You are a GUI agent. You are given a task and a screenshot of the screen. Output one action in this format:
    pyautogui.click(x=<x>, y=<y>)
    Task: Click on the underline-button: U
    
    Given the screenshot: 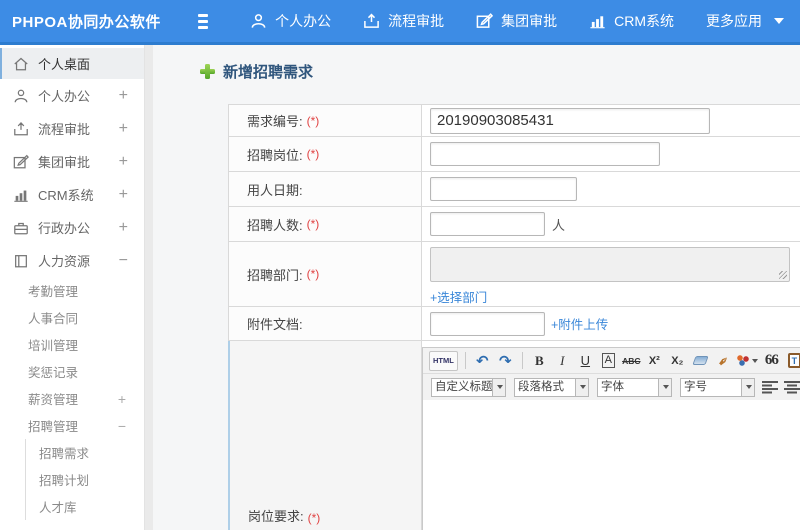 What is the action you would take?
    pyautogui.click(x=585, y=361)
    